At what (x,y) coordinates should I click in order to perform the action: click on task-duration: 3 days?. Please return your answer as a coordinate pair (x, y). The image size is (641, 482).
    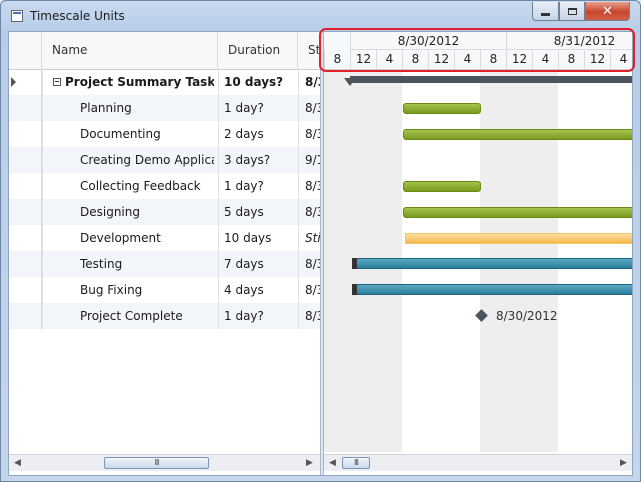
    Looking at the image, I should click on (247, 160).